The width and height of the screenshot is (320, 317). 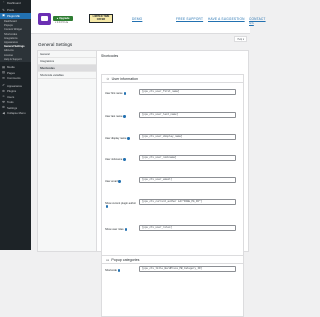 I want to click on field-label: Show user roles, so click(x=122, y=229).